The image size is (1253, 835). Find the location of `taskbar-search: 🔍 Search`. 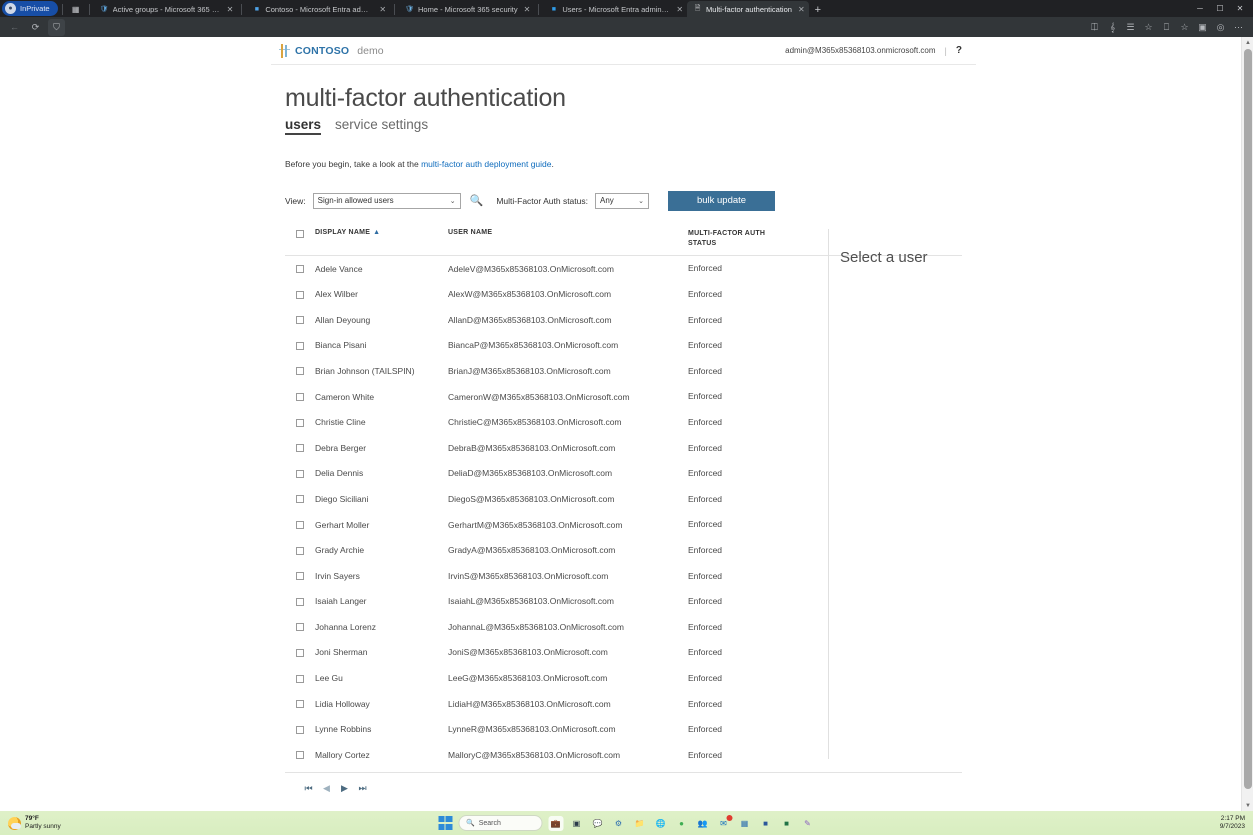

taskbar-search: 🔍 Search is located at coordinates (500, 823).